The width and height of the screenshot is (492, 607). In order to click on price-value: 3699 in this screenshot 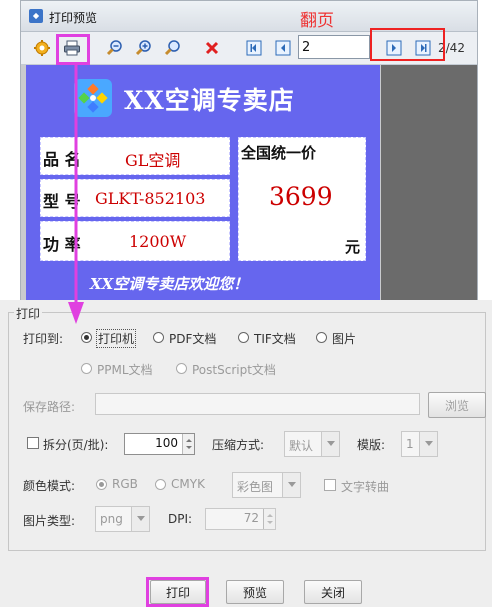, I will do `click(301, 196)`.